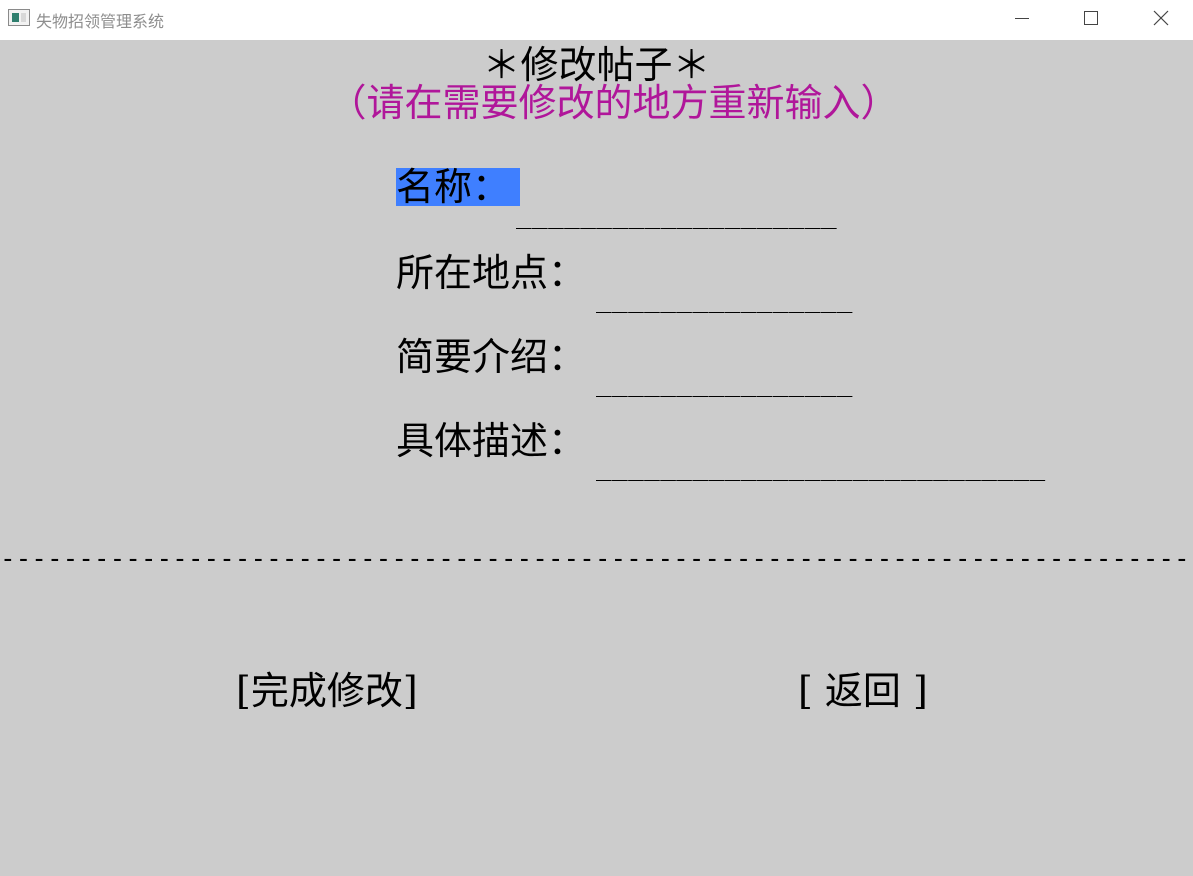  I want to click on maximize-button, so click(1091, 18).